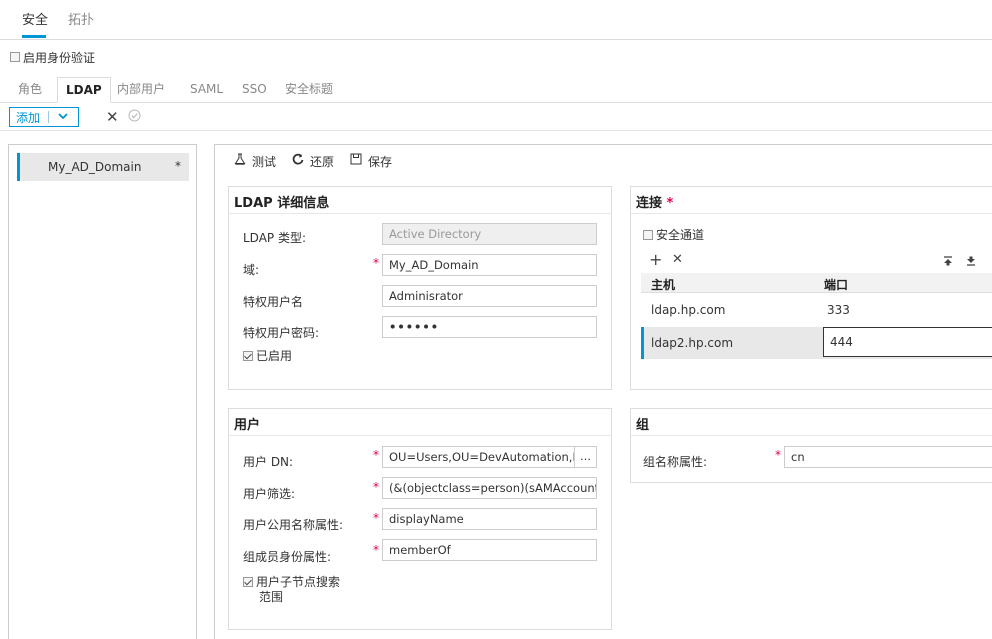  I want to click on user-dn-label: 用户 DN:, so click(268, 462).